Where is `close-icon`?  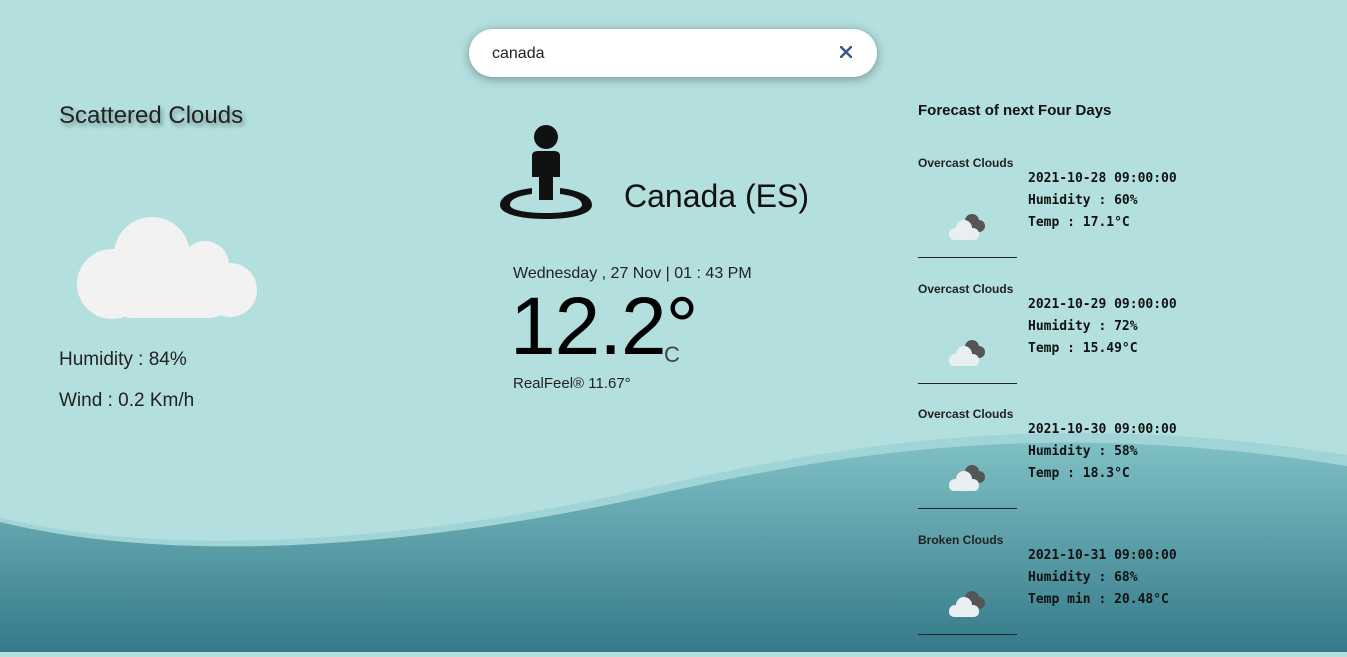 close-icon is located at coordinates (846, 52).